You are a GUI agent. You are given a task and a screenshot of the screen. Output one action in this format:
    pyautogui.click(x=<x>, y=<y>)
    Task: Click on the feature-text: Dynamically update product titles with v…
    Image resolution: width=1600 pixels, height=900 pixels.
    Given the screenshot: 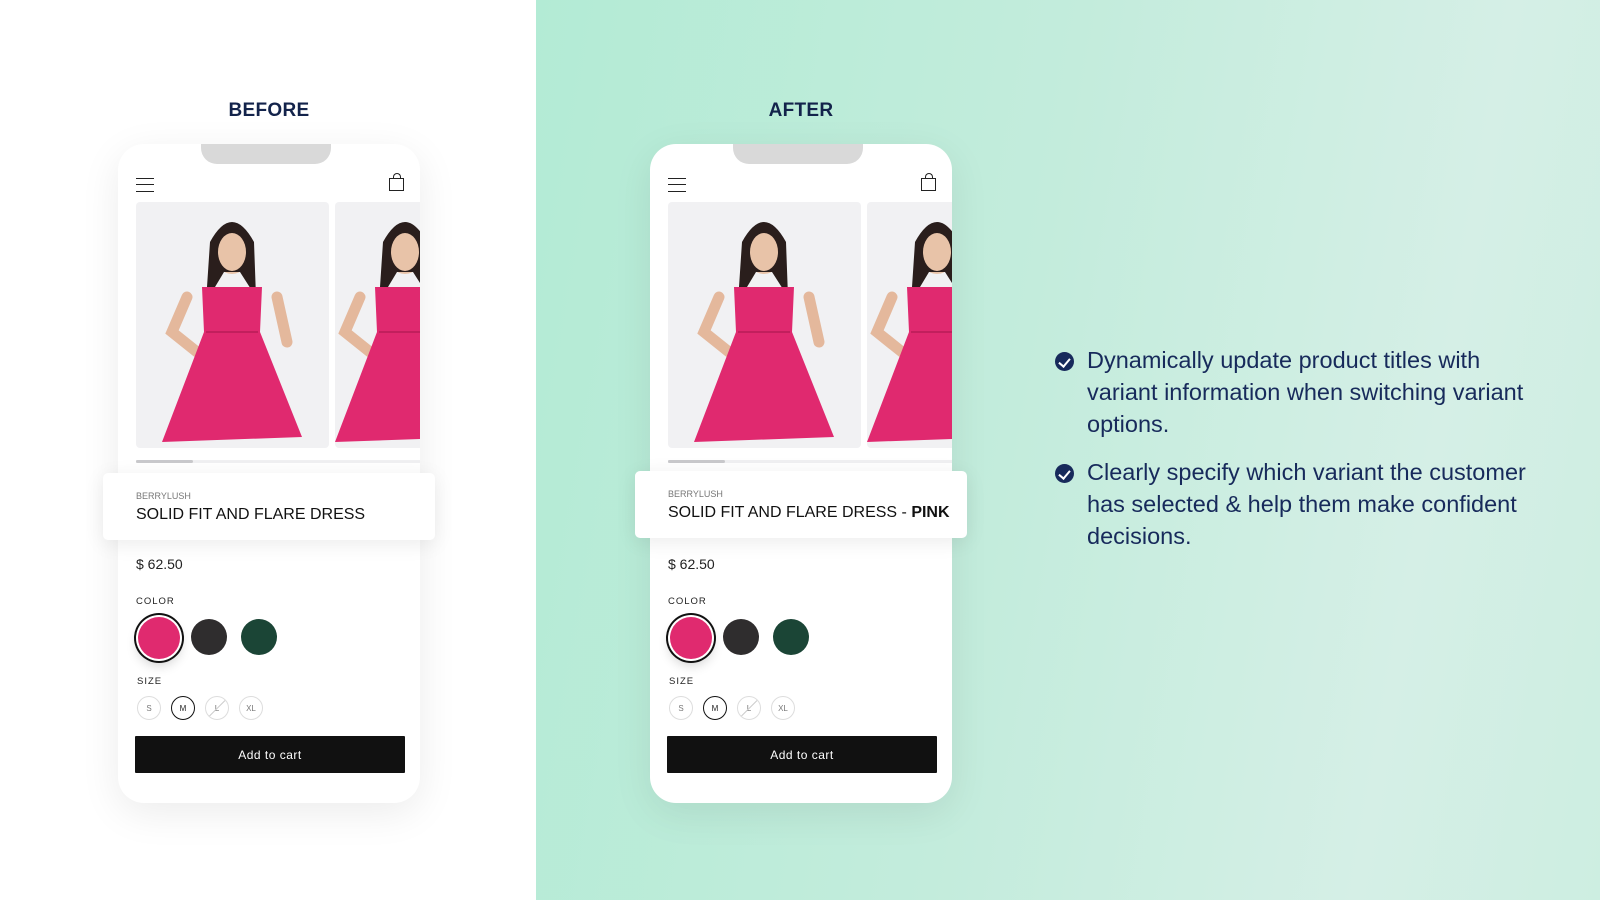 What is the action you would take?
    pyautogui.click(x=1305, y=392)
    